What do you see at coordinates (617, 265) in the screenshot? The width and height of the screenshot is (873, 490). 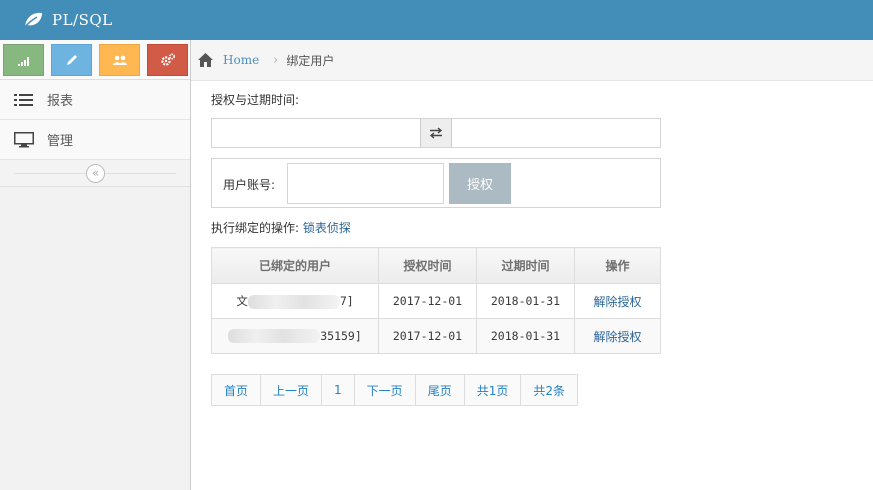 I see `column-header: 操作` at bounding box center [617, 265].